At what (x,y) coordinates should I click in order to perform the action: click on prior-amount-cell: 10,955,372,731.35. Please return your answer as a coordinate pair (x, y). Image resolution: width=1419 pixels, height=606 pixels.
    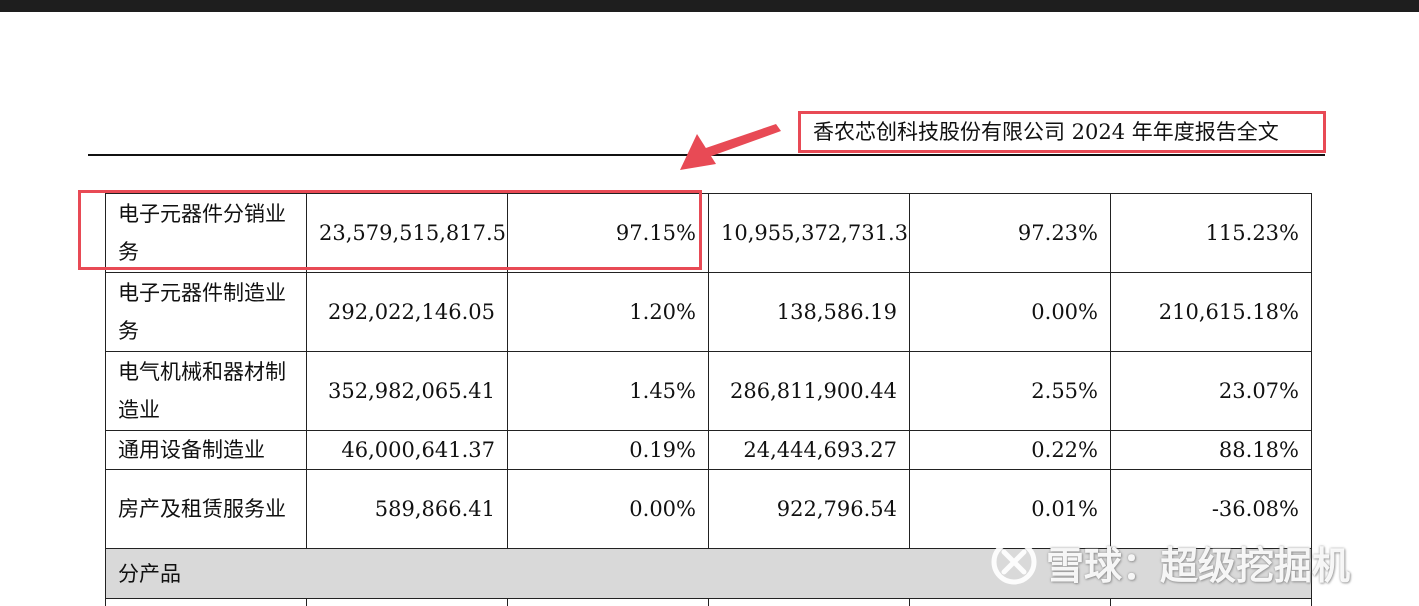
    Looking at the image, I should click on (809, 233).